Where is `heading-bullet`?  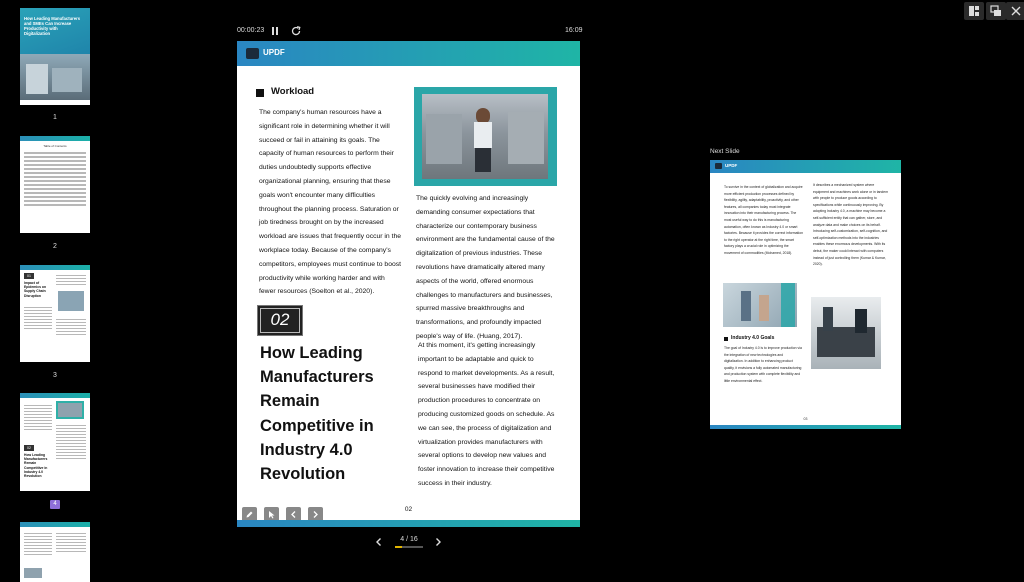
heading-bullet is located at coordinates (260, 93).